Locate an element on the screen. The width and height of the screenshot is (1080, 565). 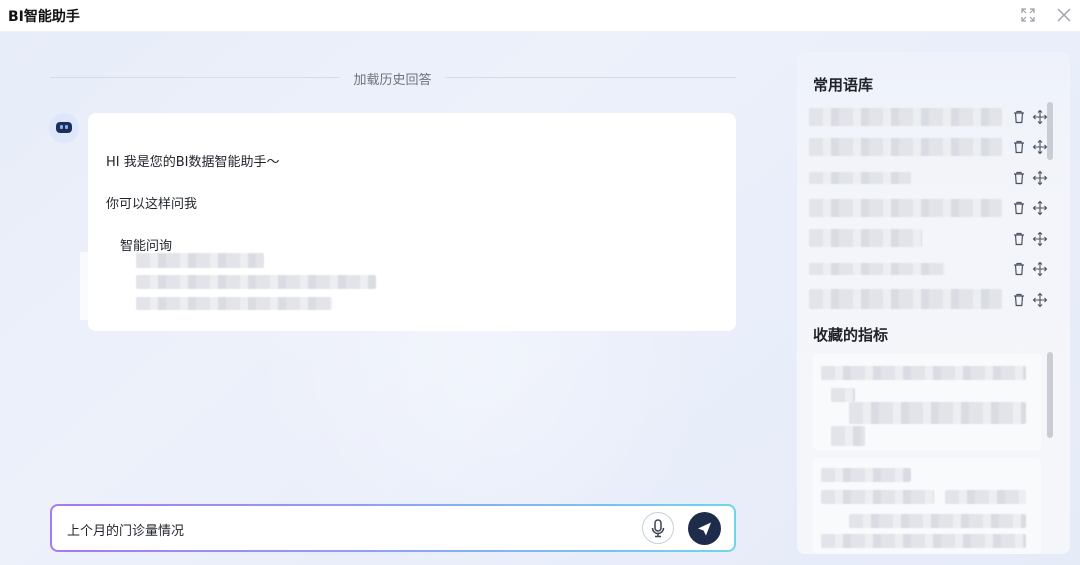
load-history-link: 加载历史回答 is located at coordinates (392, 78).